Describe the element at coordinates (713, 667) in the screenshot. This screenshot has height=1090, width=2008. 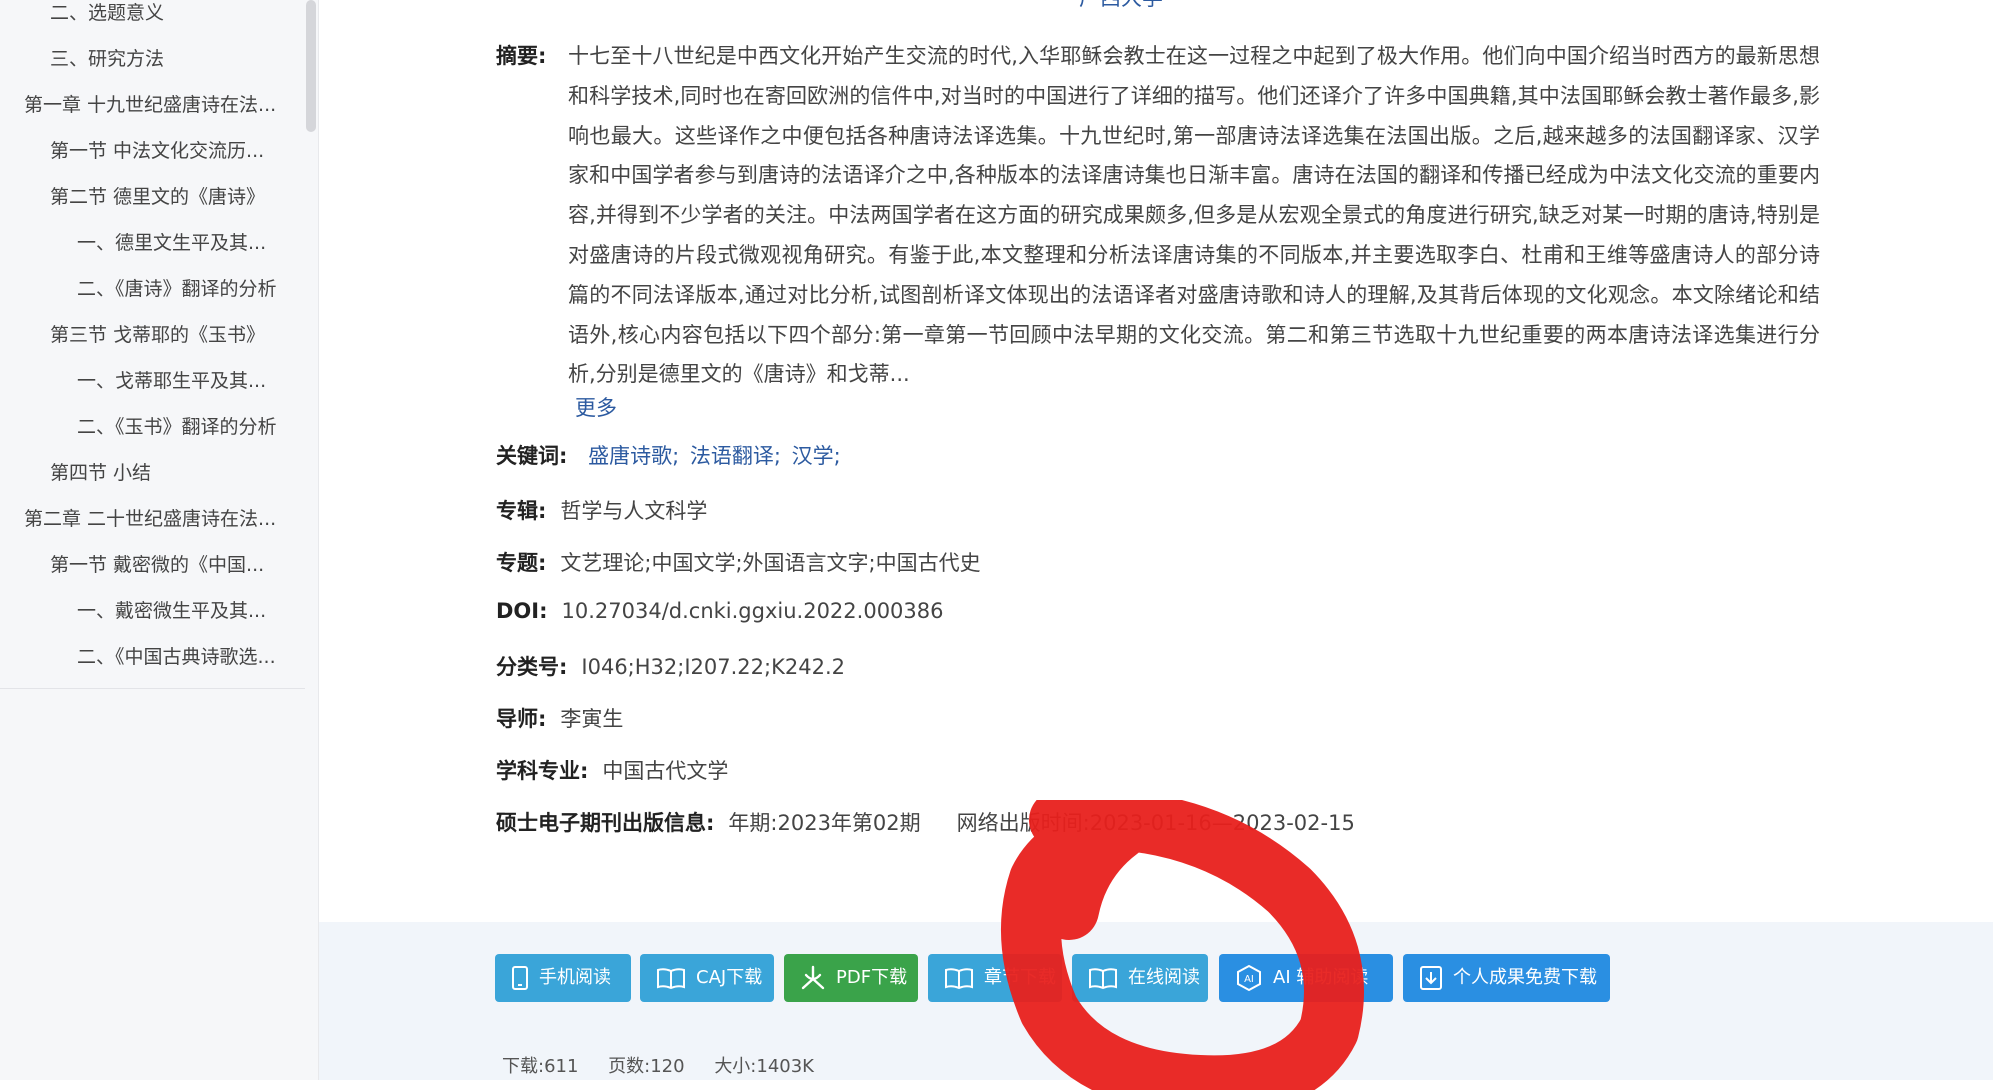
I see `class-number-value: I046;H32;I207.22;K242.2` at that location.